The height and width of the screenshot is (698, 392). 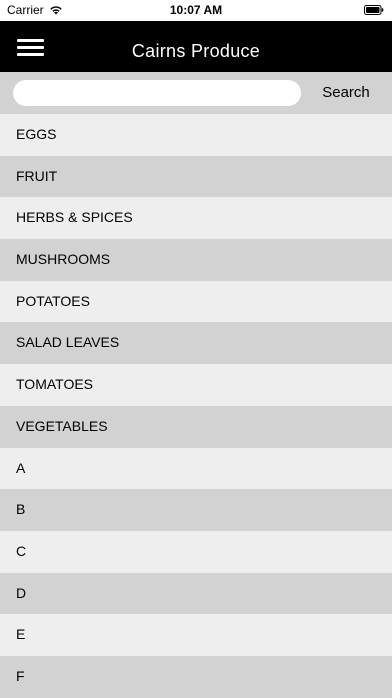 What do you see at coordinates (196, 176) in the screenshot?
I see `category-row: FRUIT` at bounding box center [196, 176].